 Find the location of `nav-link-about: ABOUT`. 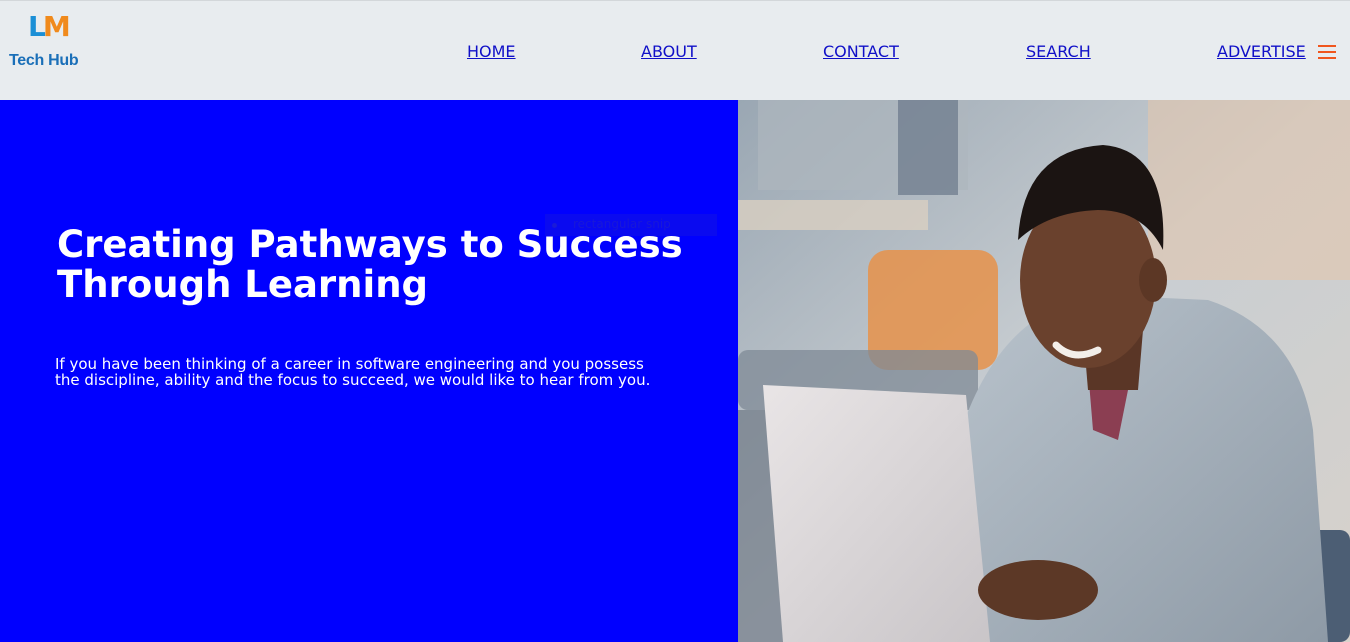

nav-link-about: ABOUT is located at coordinates (669, 51).